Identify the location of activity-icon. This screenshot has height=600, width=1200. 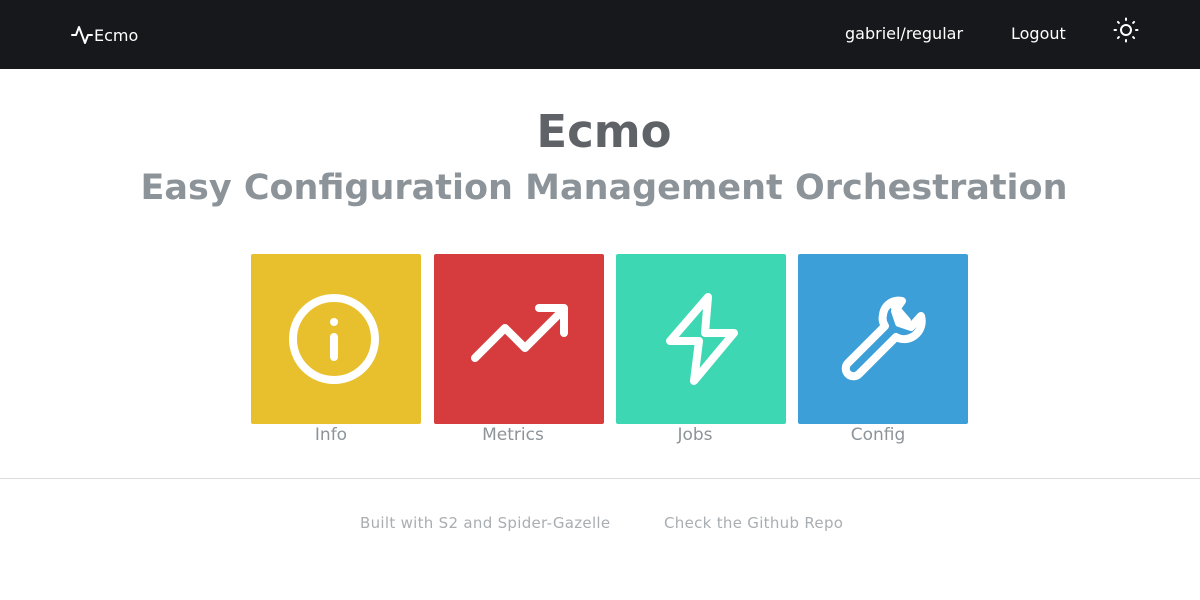
(82, 35).